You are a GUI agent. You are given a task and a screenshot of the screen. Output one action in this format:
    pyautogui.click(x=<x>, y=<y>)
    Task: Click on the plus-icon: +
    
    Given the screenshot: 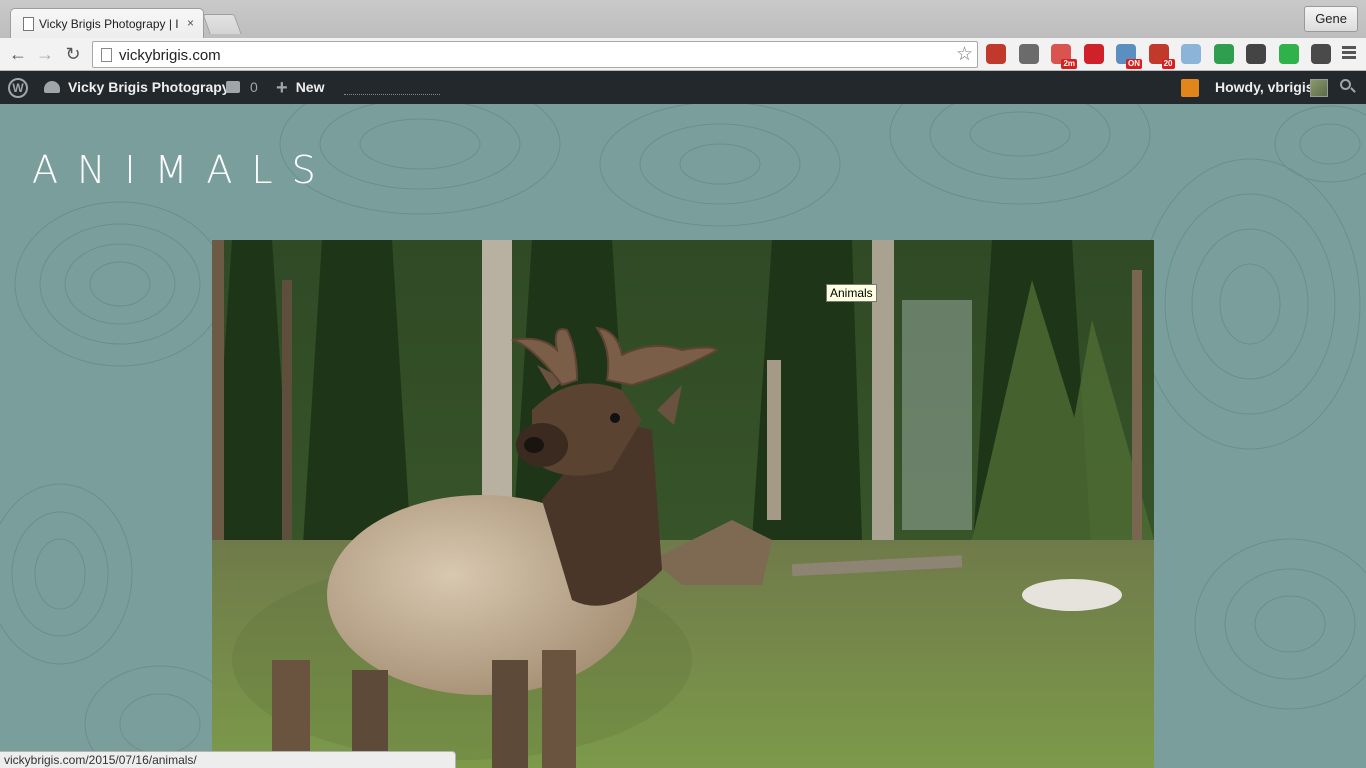 What is the action you would take?
    pyautogui.click(x=282, y=88)
    